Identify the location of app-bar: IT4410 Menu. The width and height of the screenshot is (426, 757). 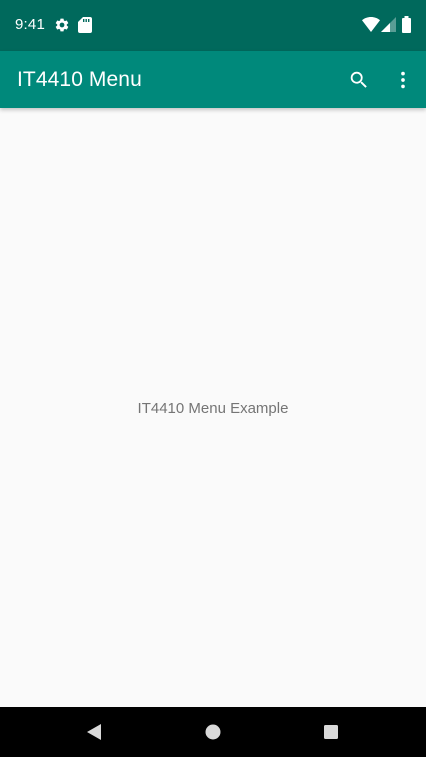
(213, 79).